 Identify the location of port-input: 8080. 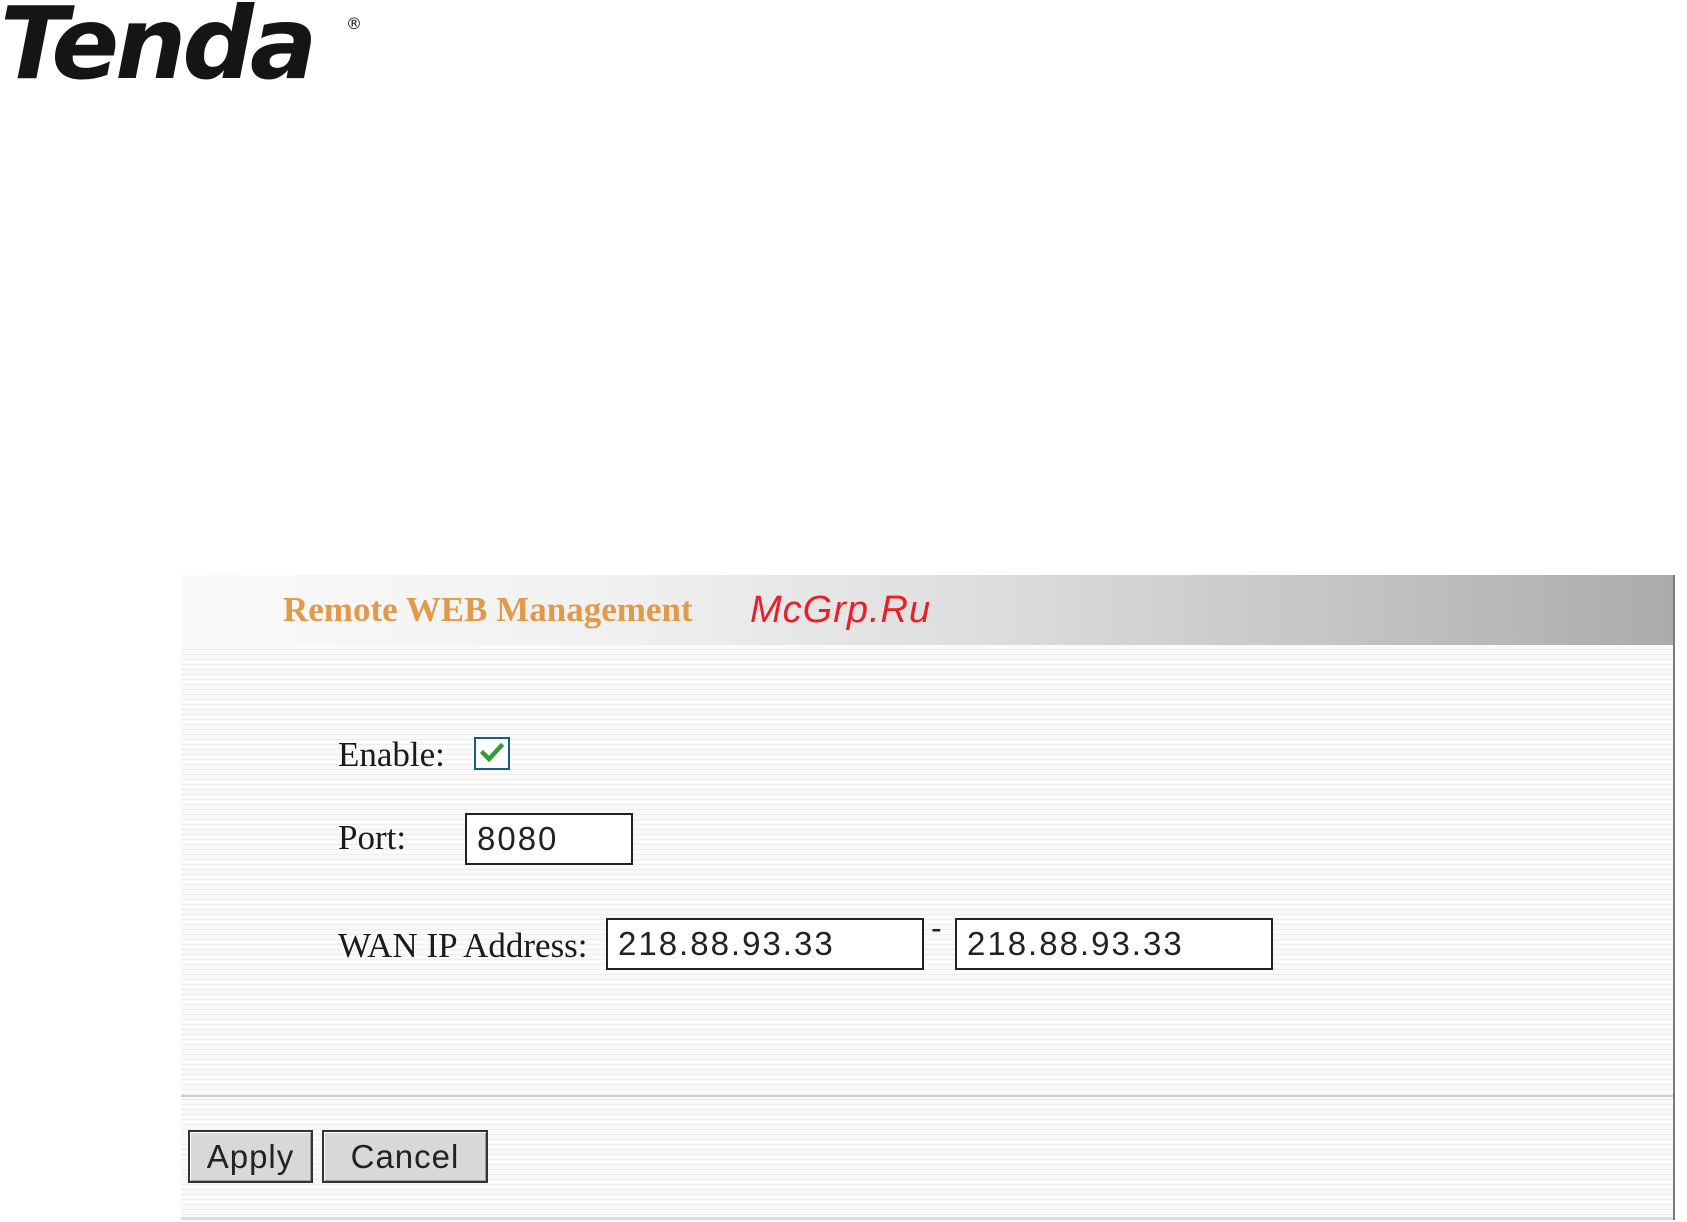
(549, 839).